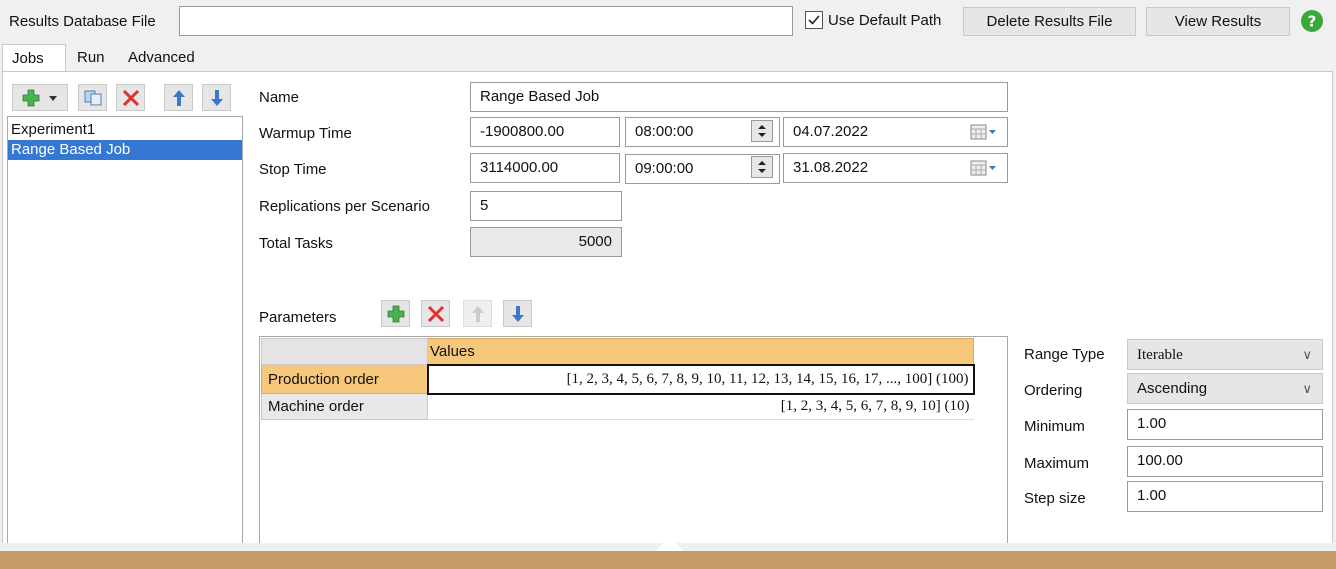 Image resolution: width=1336 pixels, height=569 pixels. What do you see at coordinates (670, 544) in the screenshot?
I see `pointer-triangle-icon` at bounding box center [670, 544].